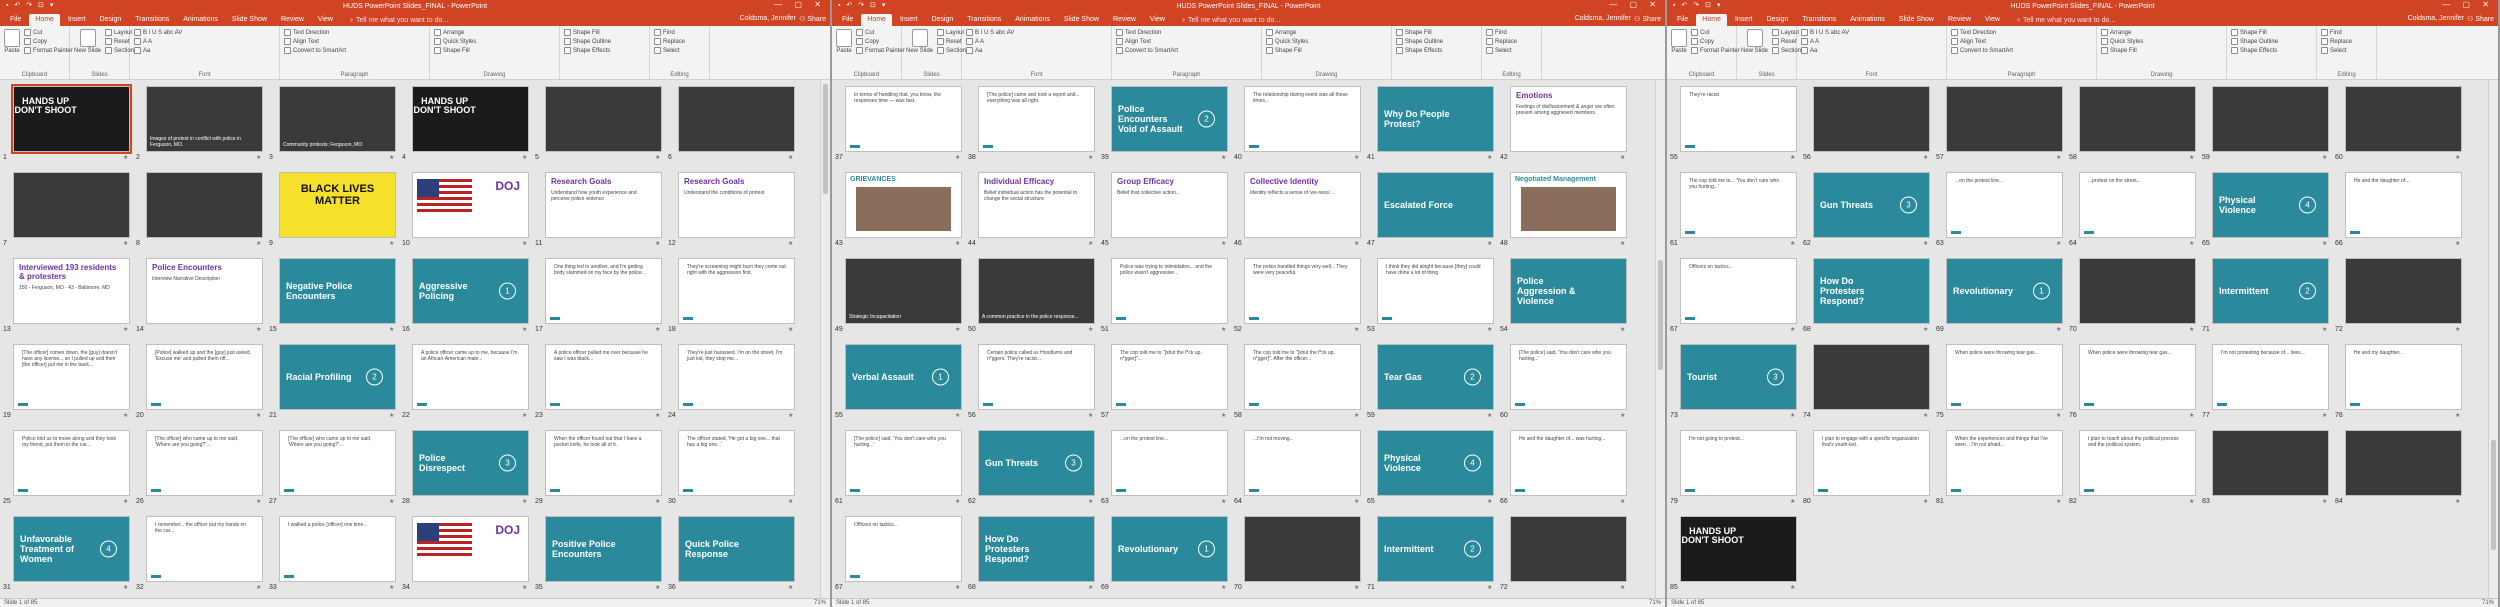  What do you see at coordinates (2271, 50) in the screenshot?
I see `shape-effects-button: Shape Effects` at bounding box center [2271, 50].